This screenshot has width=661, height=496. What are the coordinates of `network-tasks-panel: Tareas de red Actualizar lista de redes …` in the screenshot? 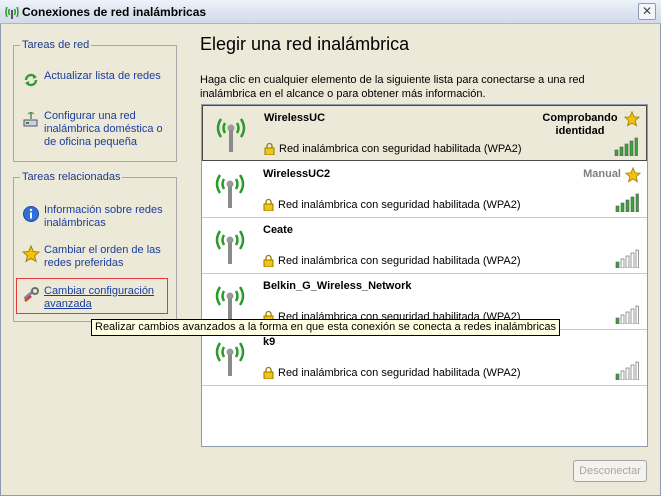 It's located at (95, 100).